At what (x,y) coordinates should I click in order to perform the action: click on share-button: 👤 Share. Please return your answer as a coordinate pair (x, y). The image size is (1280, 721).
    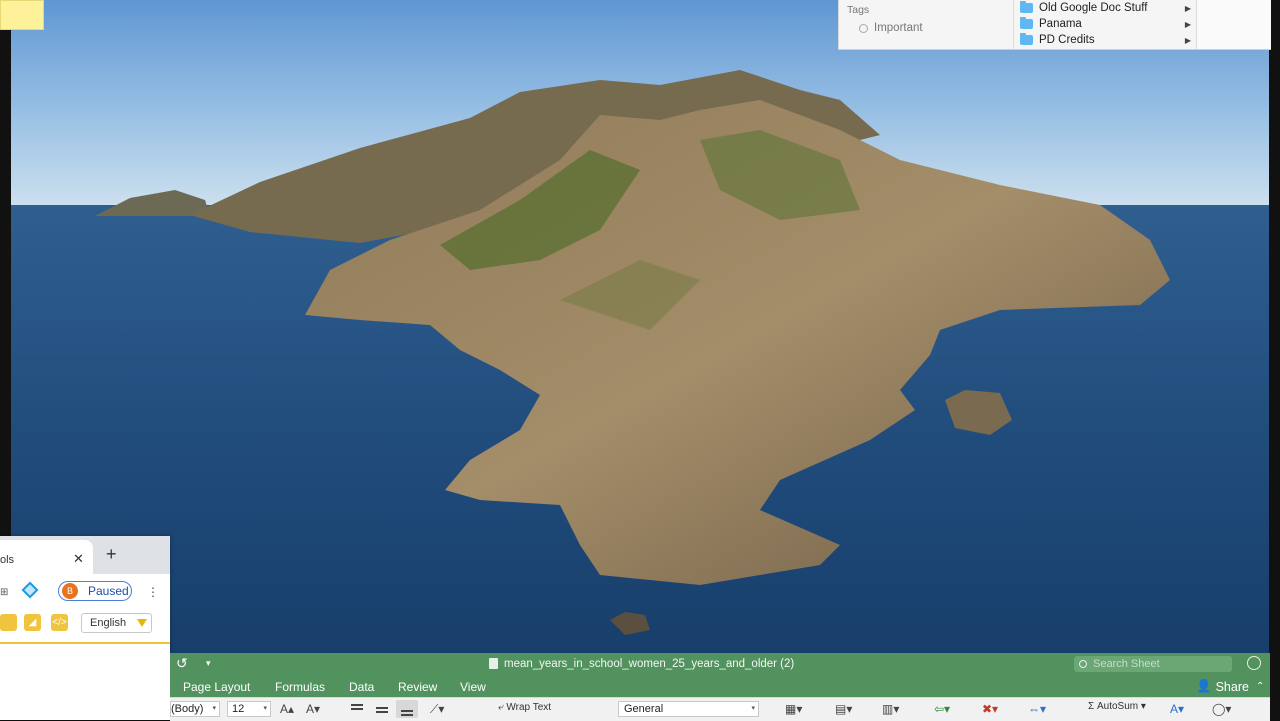
    Looking at the image, I should click on (1222, 686).